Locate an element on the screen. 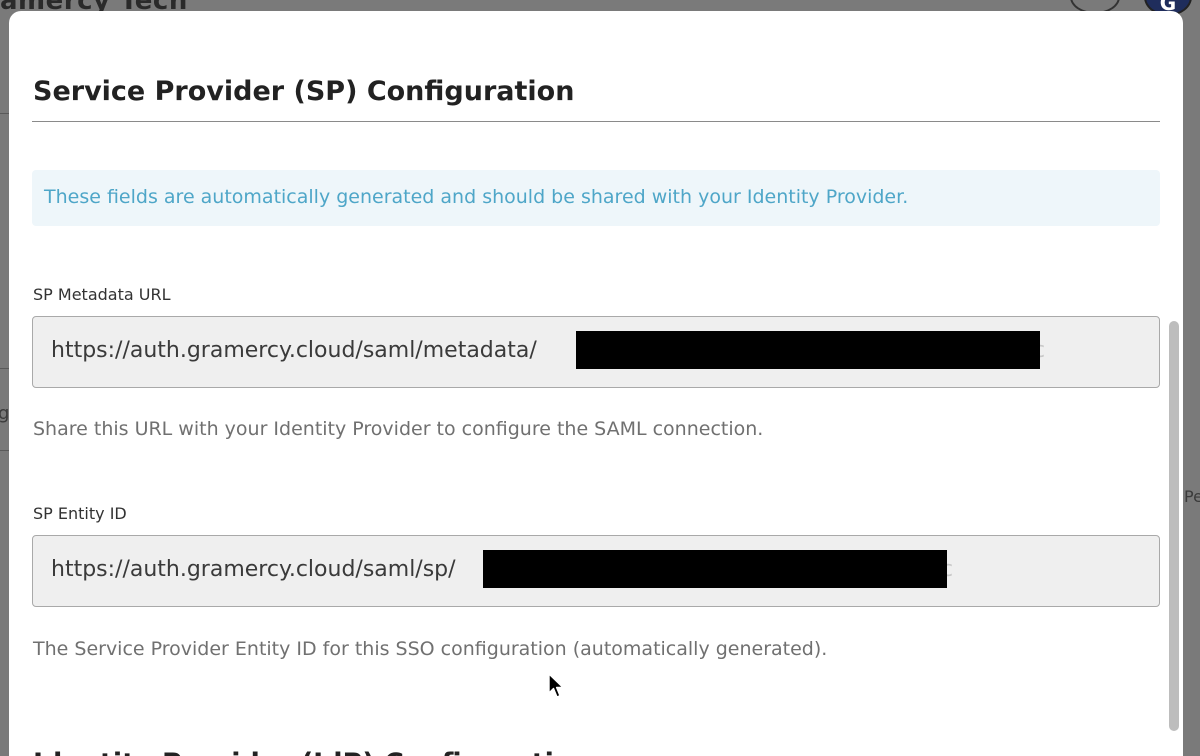  scrollbar-thumb is located at coordinates (1174, 526).